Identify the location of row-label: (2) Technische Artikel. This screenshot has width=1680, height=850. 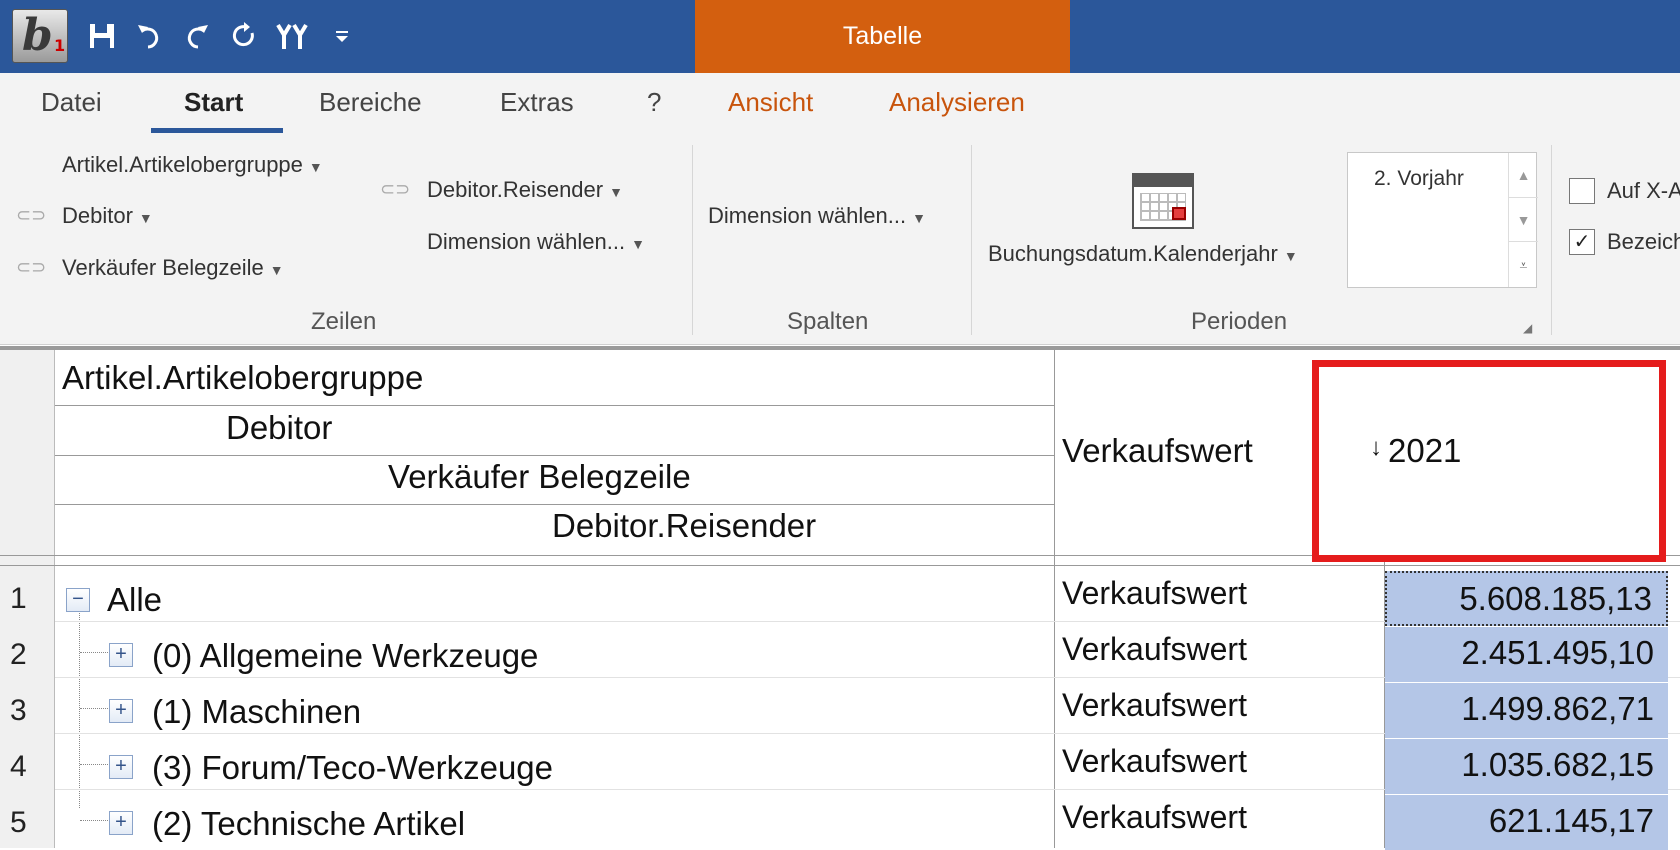
(308, 824).